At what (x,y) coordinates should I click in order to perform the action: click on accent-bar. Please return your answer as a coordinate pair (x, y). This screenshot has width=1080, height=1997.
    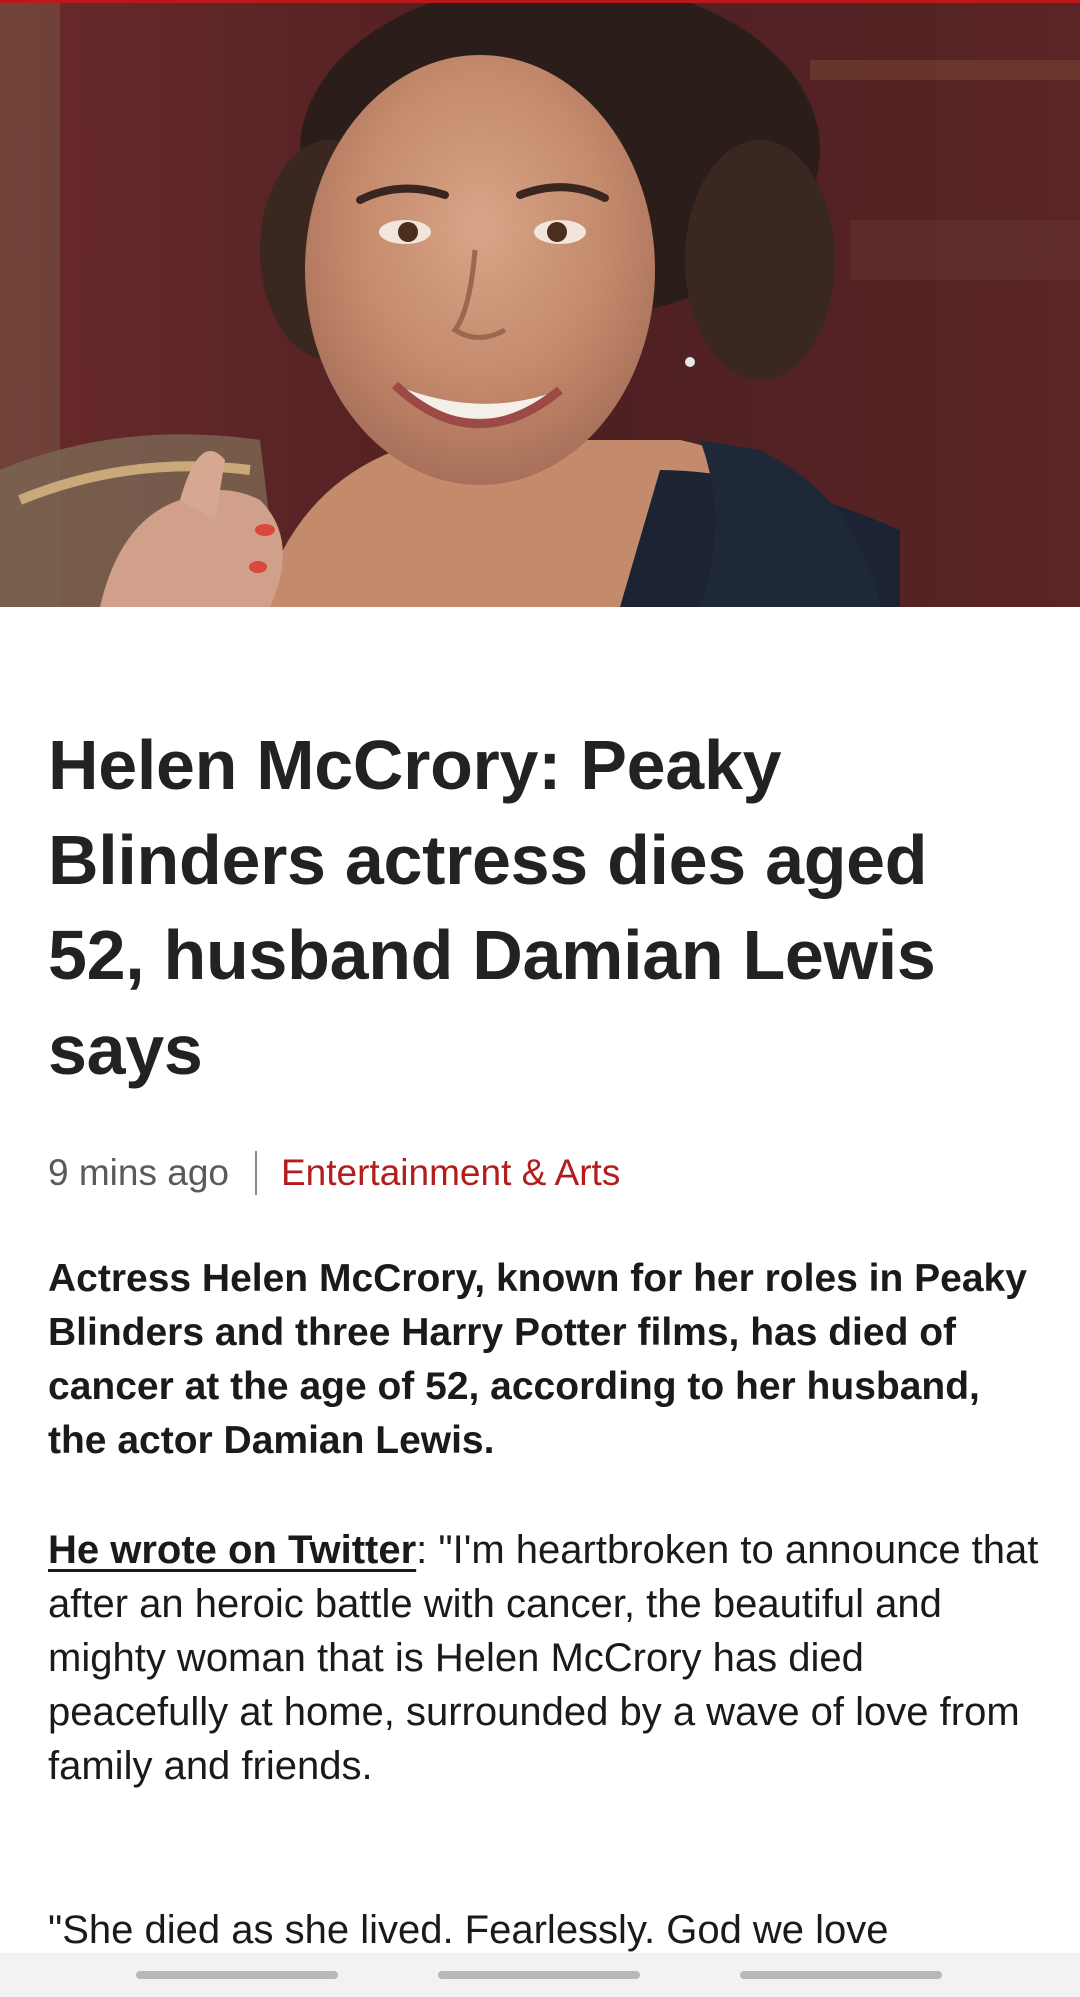
    Looking at the image, I should click on (540, 1).